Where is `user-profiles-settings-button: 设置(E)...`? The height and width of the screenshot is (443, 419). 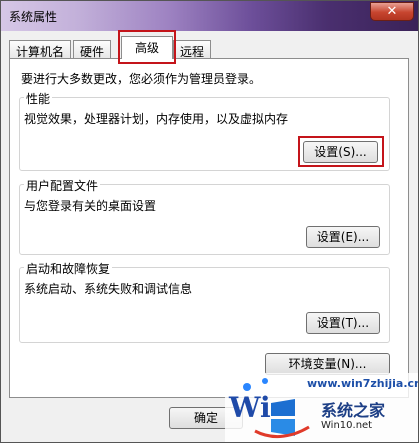 user-profiles-settings-button: 设置(E)... is located at coordinates (343, 237).